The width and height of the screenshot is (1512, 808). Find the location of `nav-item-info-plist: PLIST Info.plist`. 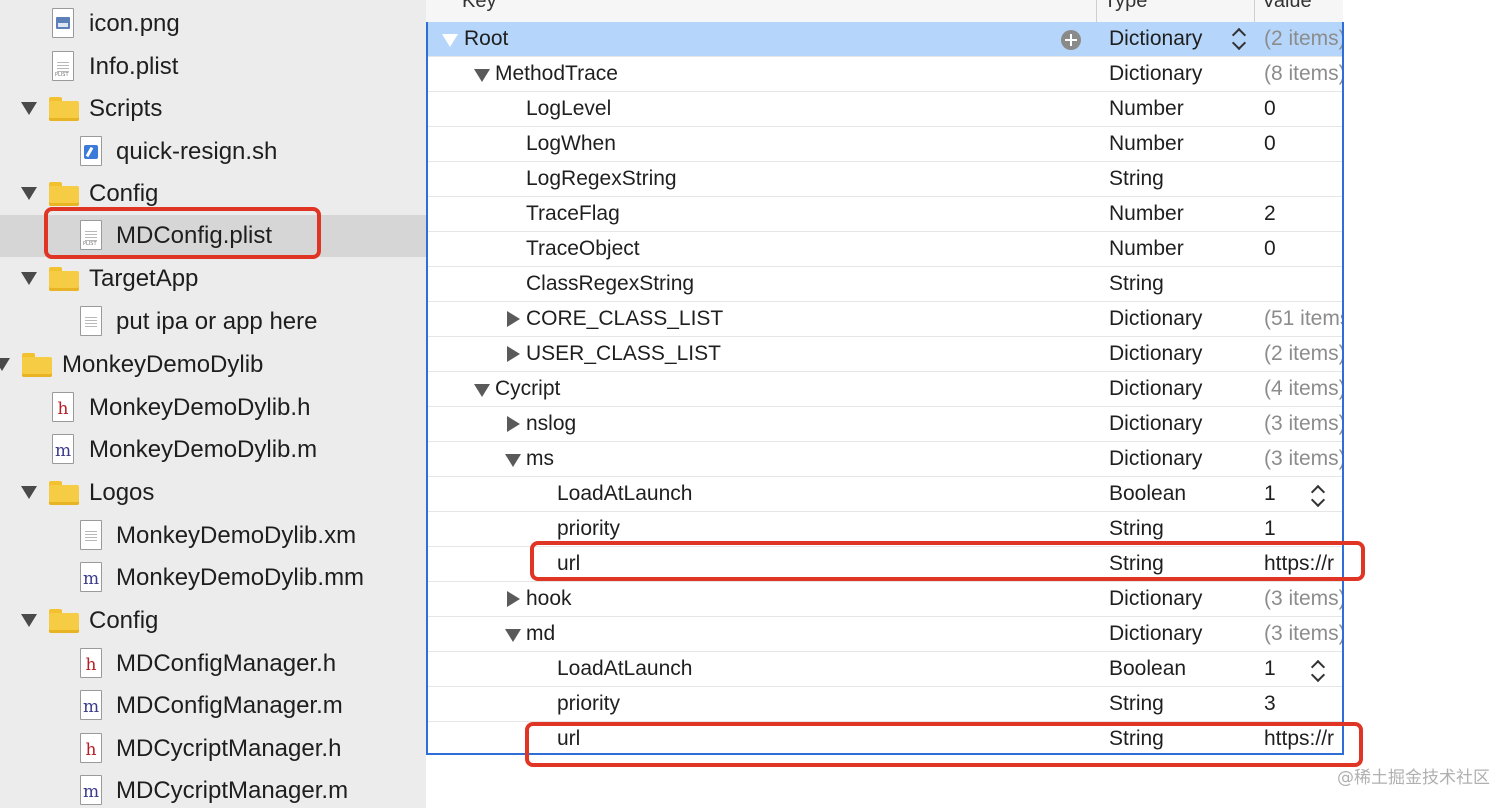

nav-item-info-plist: PLIST Info.plist is located at coordinates (213, 67).